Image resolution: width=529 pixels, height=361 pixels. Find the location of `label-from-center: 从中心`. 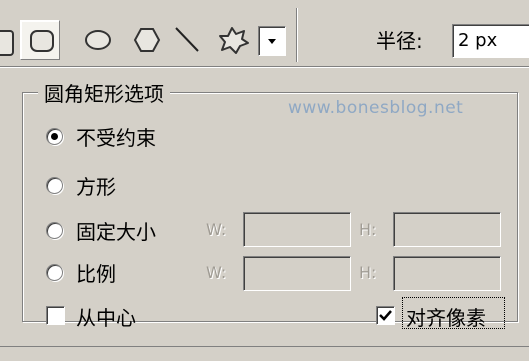

label-from-center: 从中心 is located at coordinates (106, 318).